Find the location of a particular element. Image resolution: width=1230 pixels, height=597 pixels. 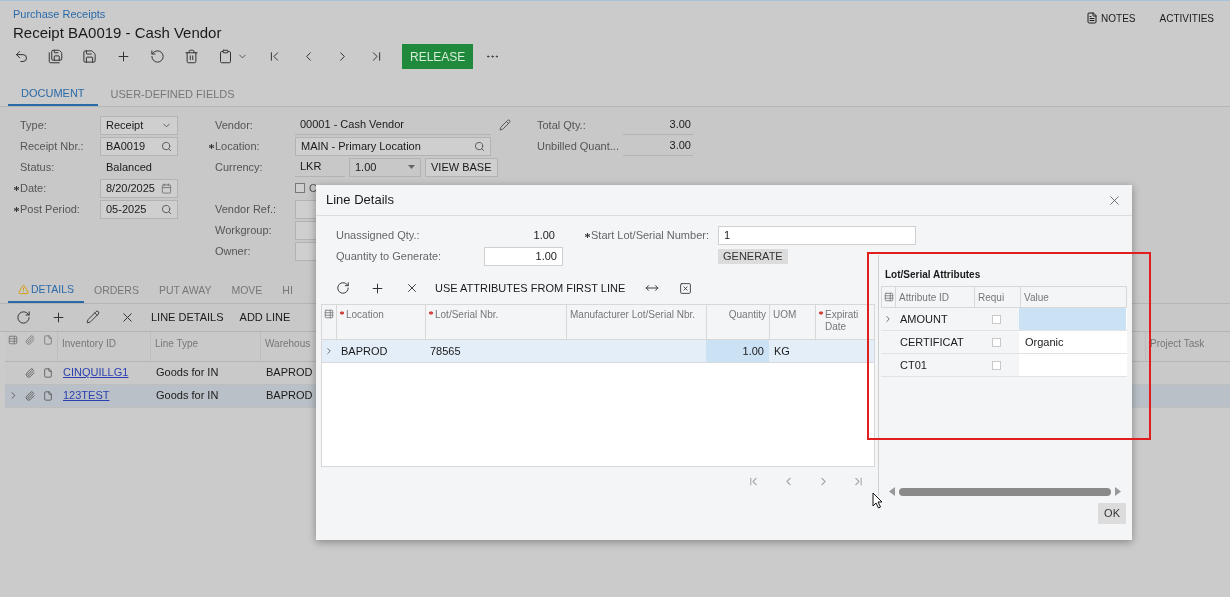

view-base-button: VIEW BASE is located at coordinates (461, 167).